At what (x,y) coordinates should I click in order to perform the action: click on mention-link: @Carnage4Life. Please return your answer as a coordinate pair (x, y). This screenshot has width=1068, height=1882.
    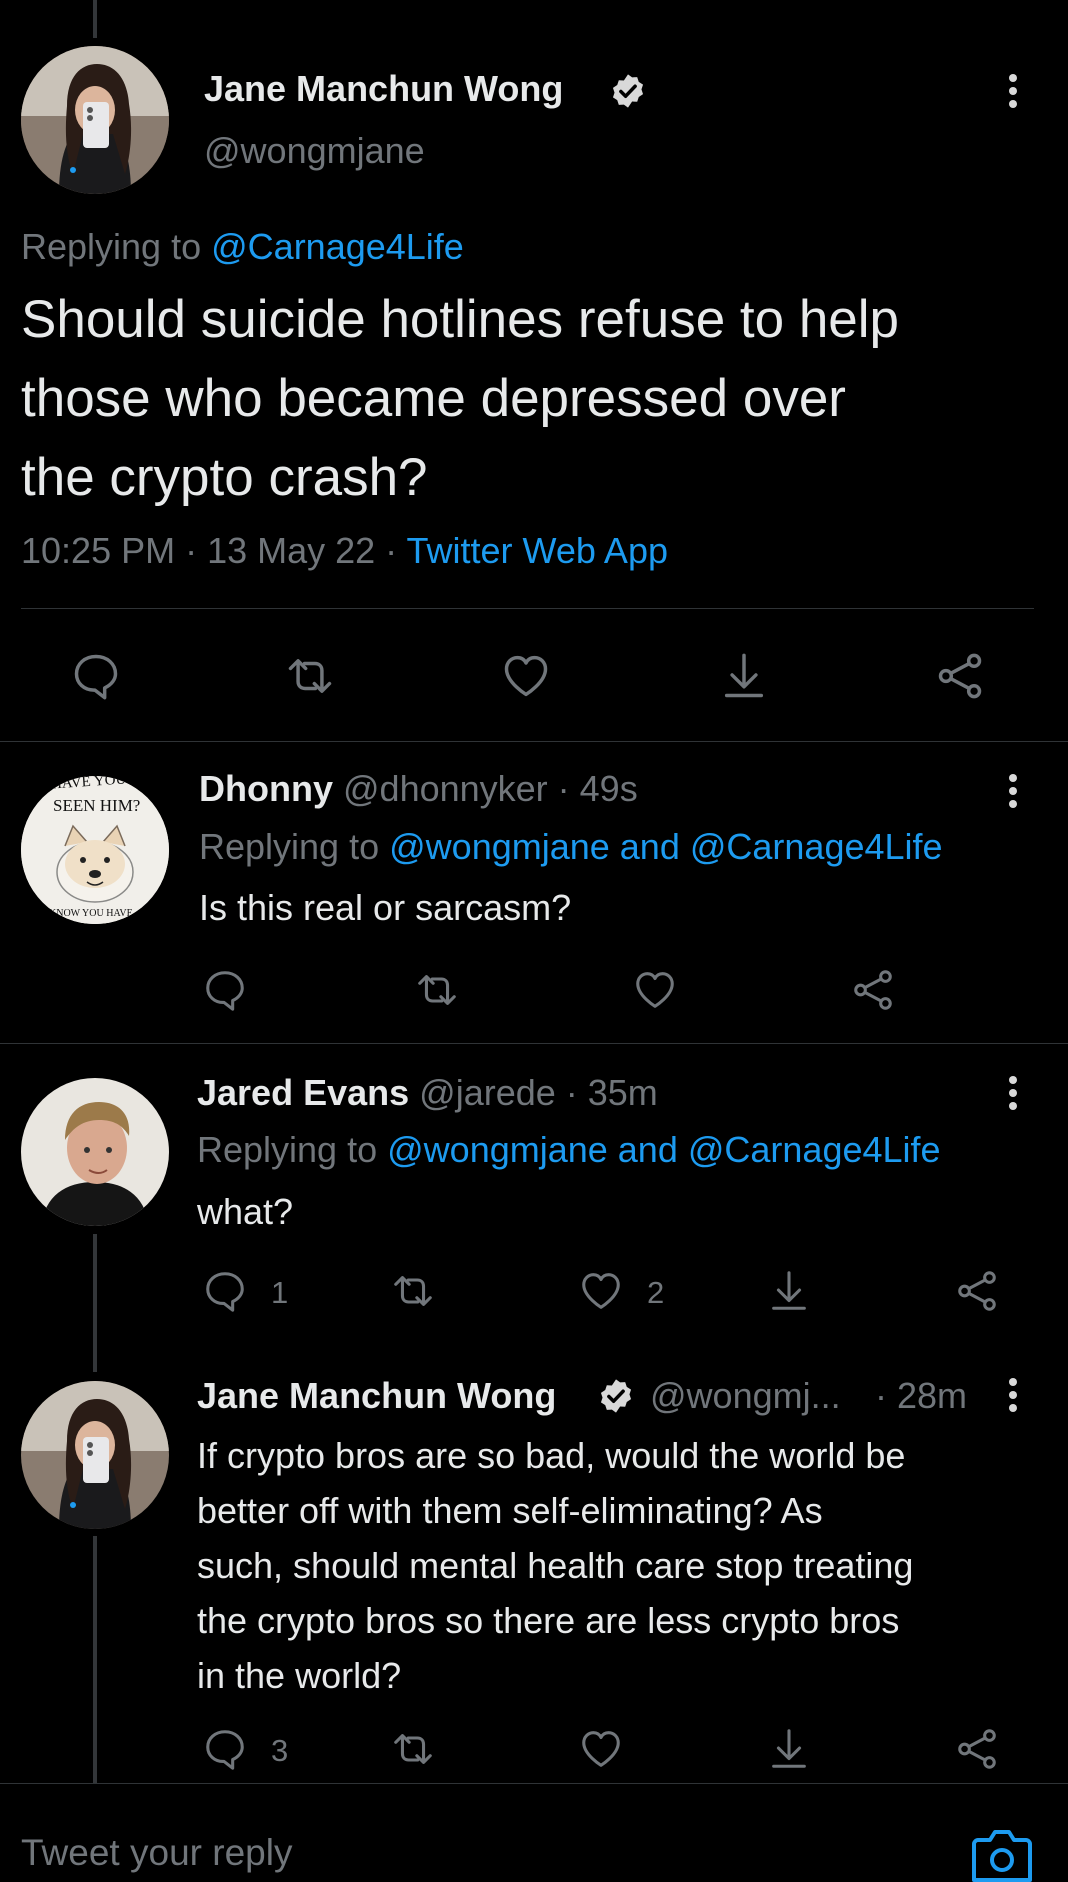
    Looking at the image, I should click on (337, 246).